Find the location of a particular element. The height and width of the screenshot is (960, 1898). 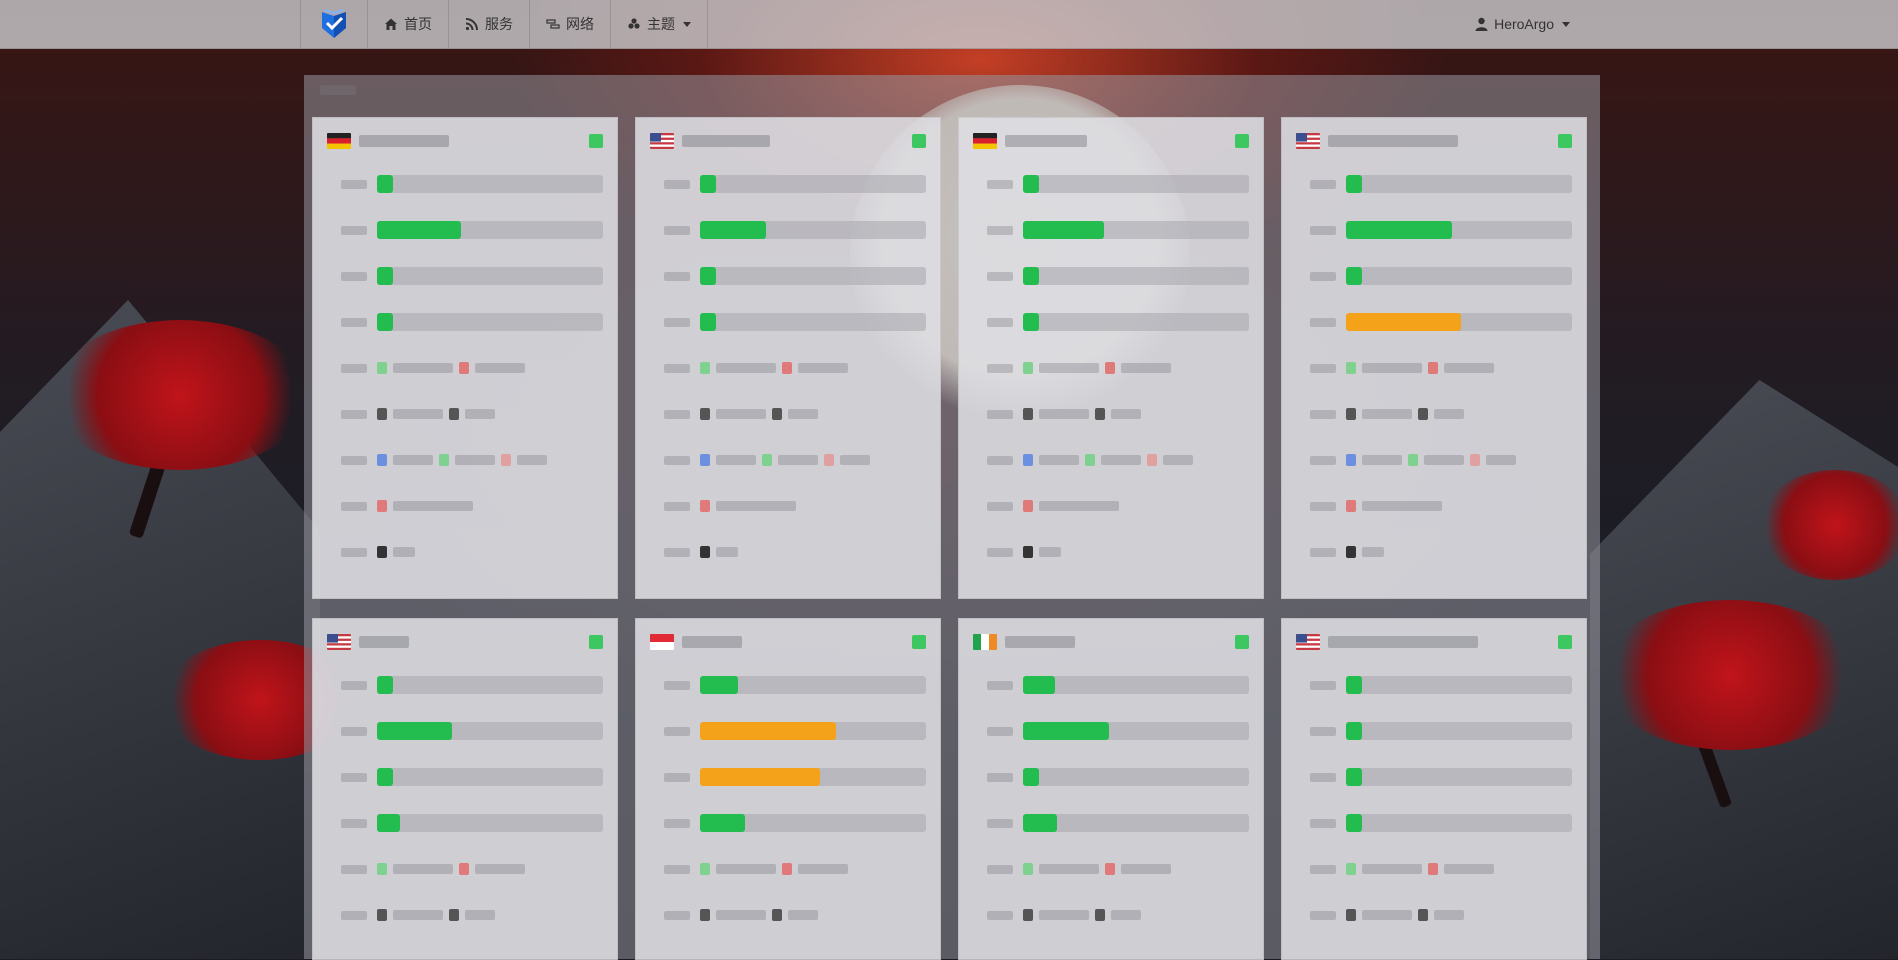

red-tree-right-upper is located at coordinates (1829, 525).